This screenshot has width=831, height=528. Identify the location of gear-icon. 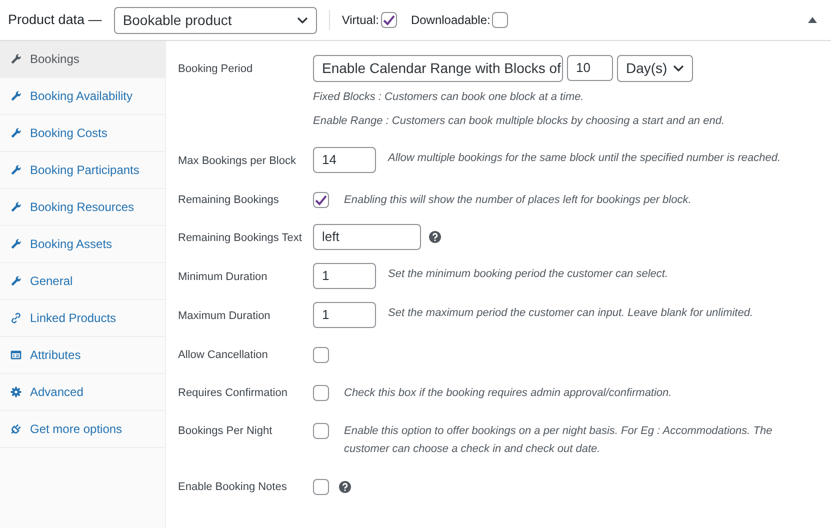
(16, 392).